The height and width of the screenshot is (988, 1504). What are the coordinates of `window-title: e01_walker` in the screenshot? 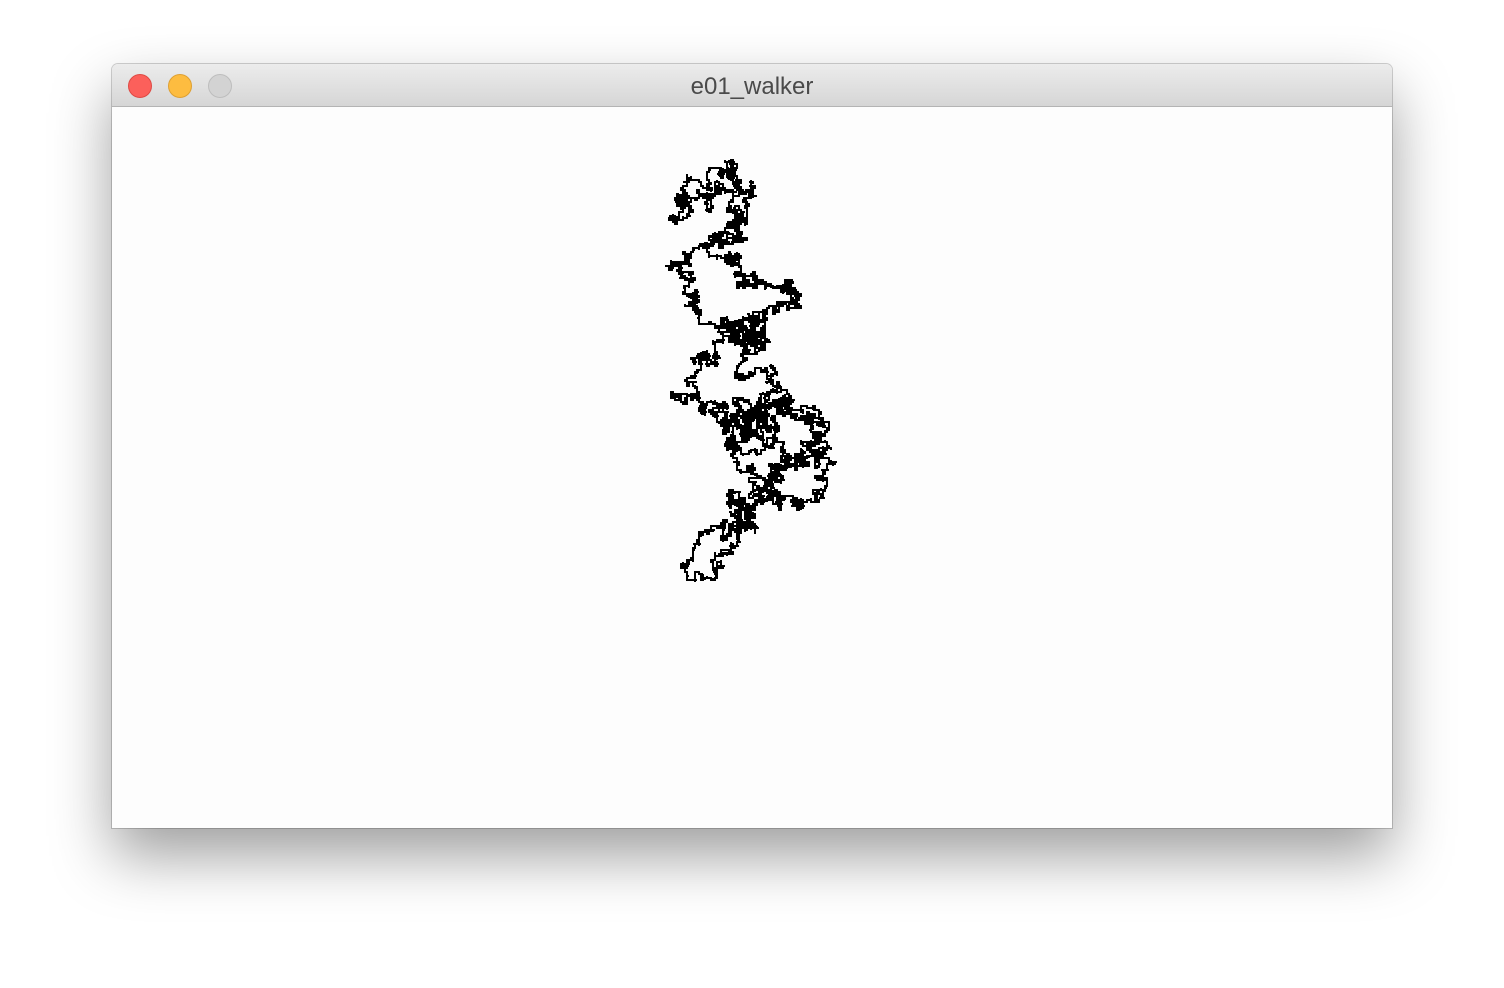 It's located at (752, 86).